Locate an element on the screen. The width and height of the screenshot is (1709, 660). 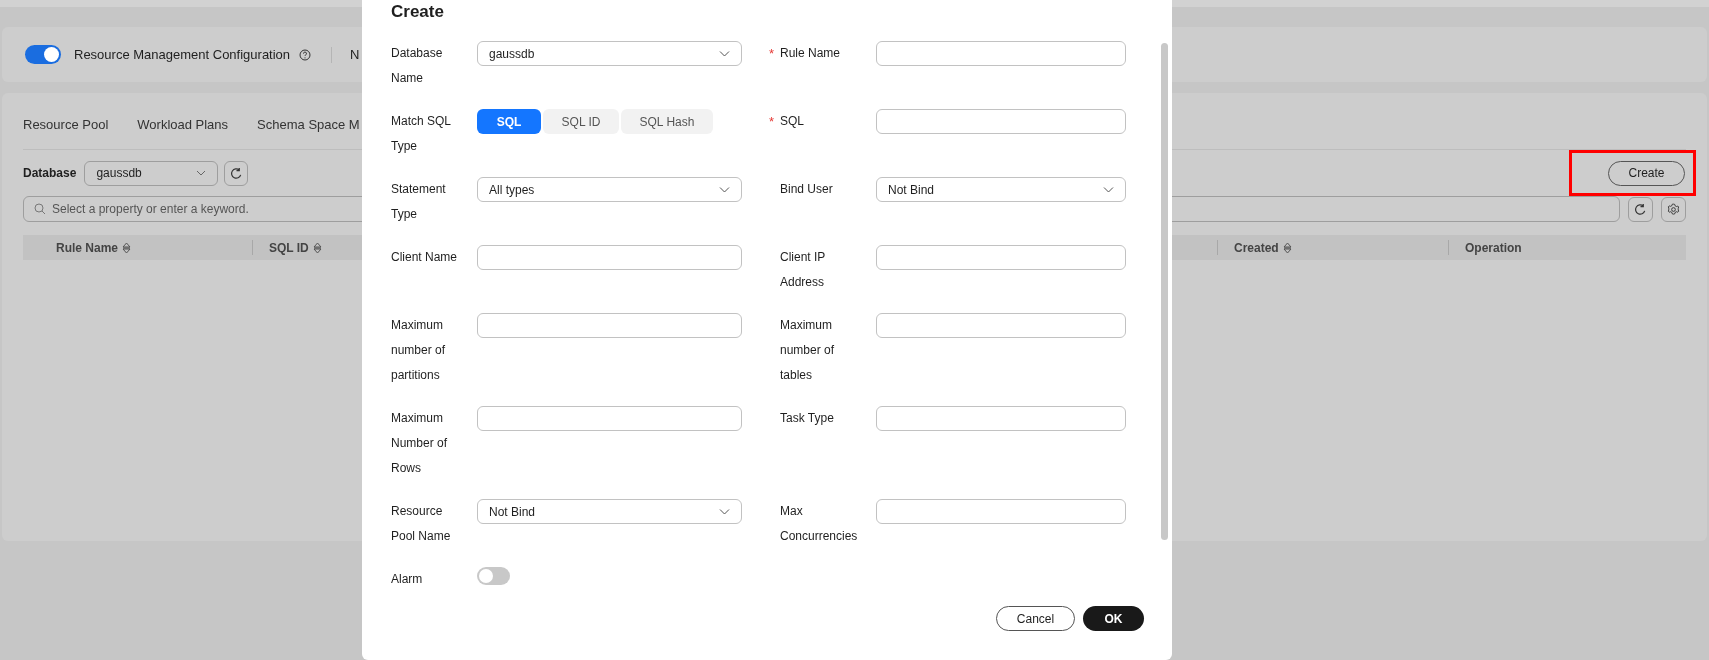
field-label: Match SQL Type is located at coordinates (421, 134).